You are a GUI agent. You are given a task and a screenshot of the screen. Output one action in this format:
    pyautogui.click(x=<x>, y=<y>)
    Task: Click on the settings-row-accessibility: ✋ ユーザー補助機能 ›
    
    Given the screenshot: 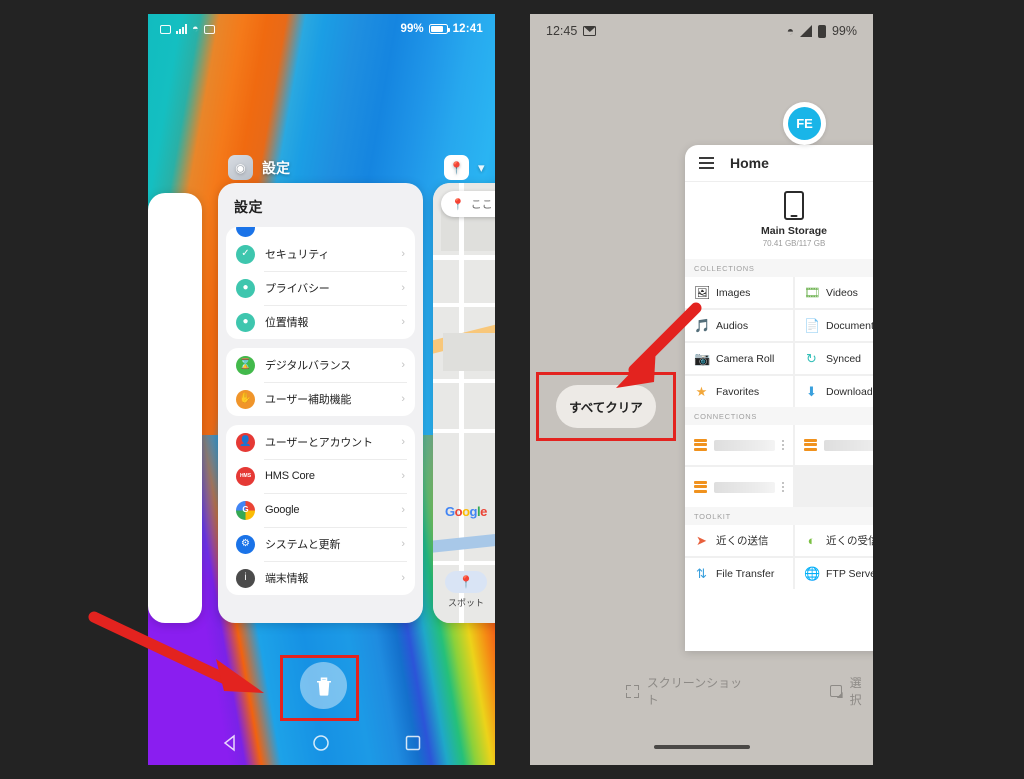 What is the action you would take?
    pyautogui.click(x=320, y=399)
    